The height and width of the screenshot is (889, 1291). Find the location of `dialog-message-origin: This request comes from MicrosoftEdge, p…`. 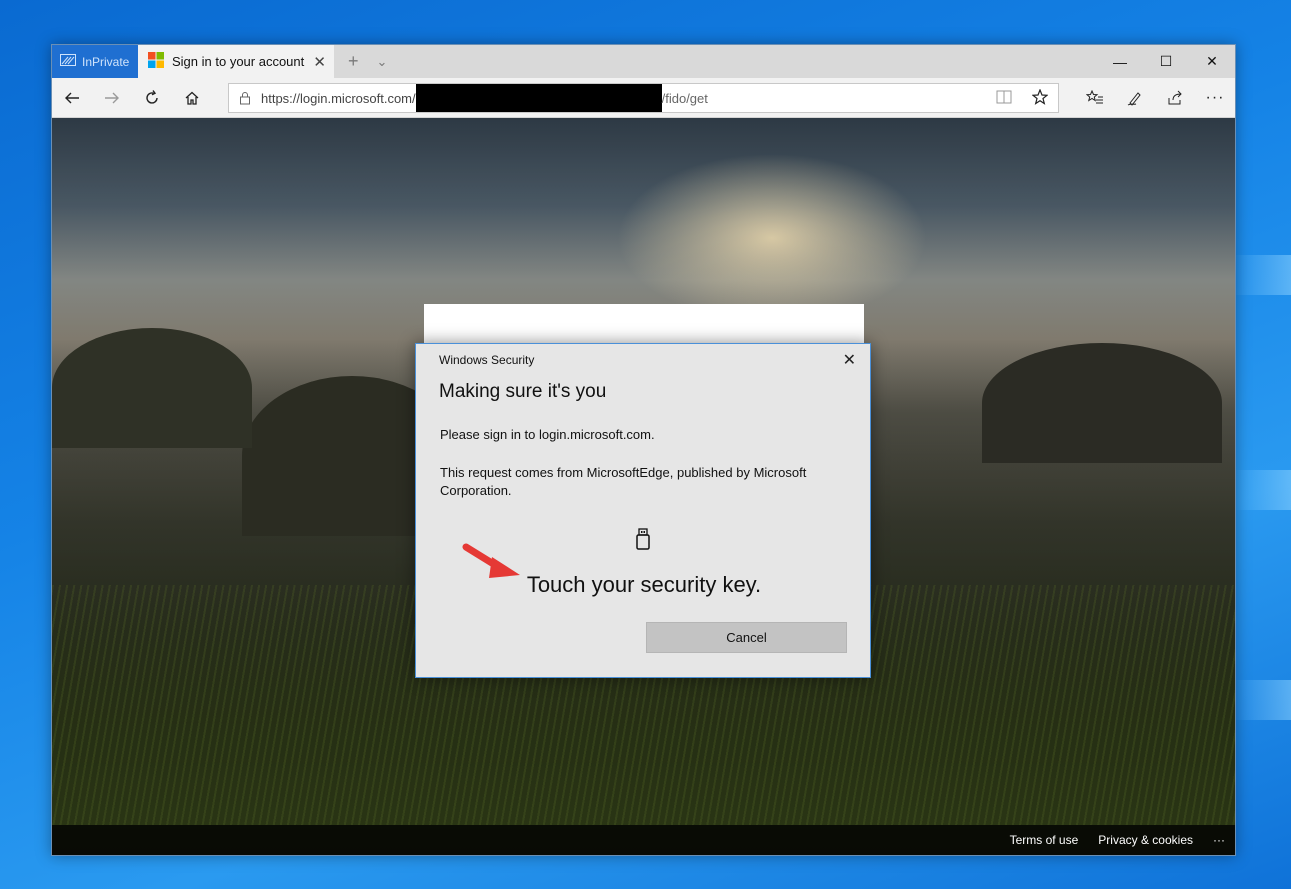

dialog-message-origin: This request comes from MicrosoftEdge, p… is located at coordinates (623, 481).